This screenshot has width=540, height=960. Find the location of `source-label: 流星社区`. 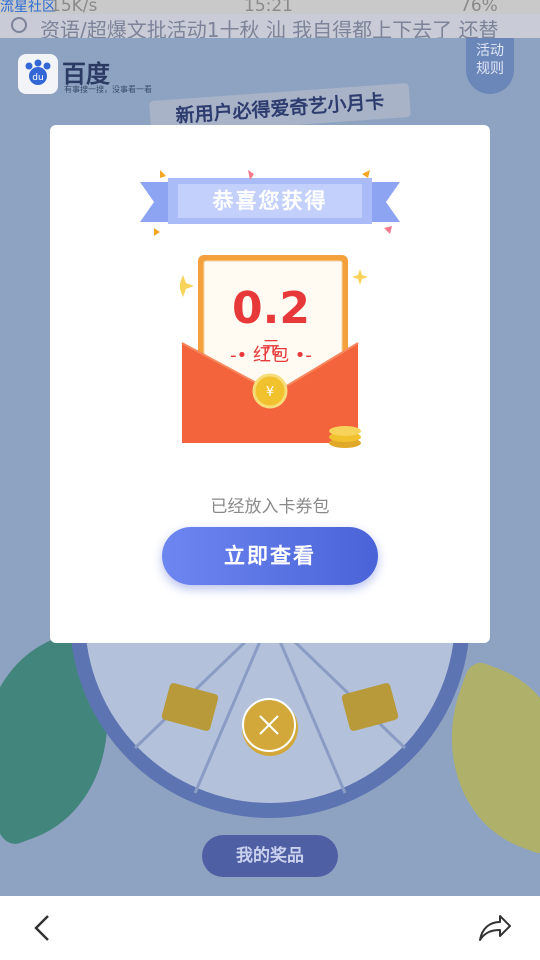

source-label: 流星社区 is located at coordinates (28, 7).